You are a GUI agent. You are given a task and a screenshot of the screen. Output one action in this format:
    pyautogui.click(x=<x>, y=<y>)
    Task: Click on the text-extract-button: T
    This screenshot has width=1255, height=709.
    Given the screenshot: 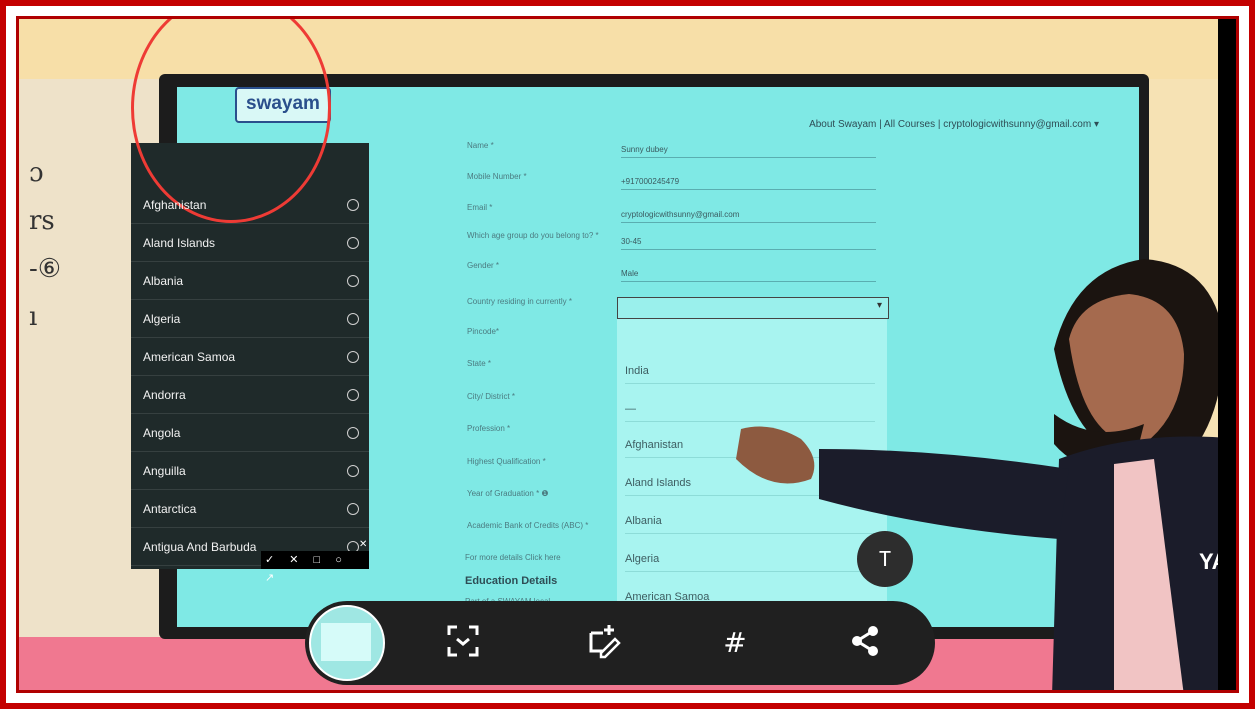 What is the action you would take?
    pyautogui.click(x=885, y=559)
    